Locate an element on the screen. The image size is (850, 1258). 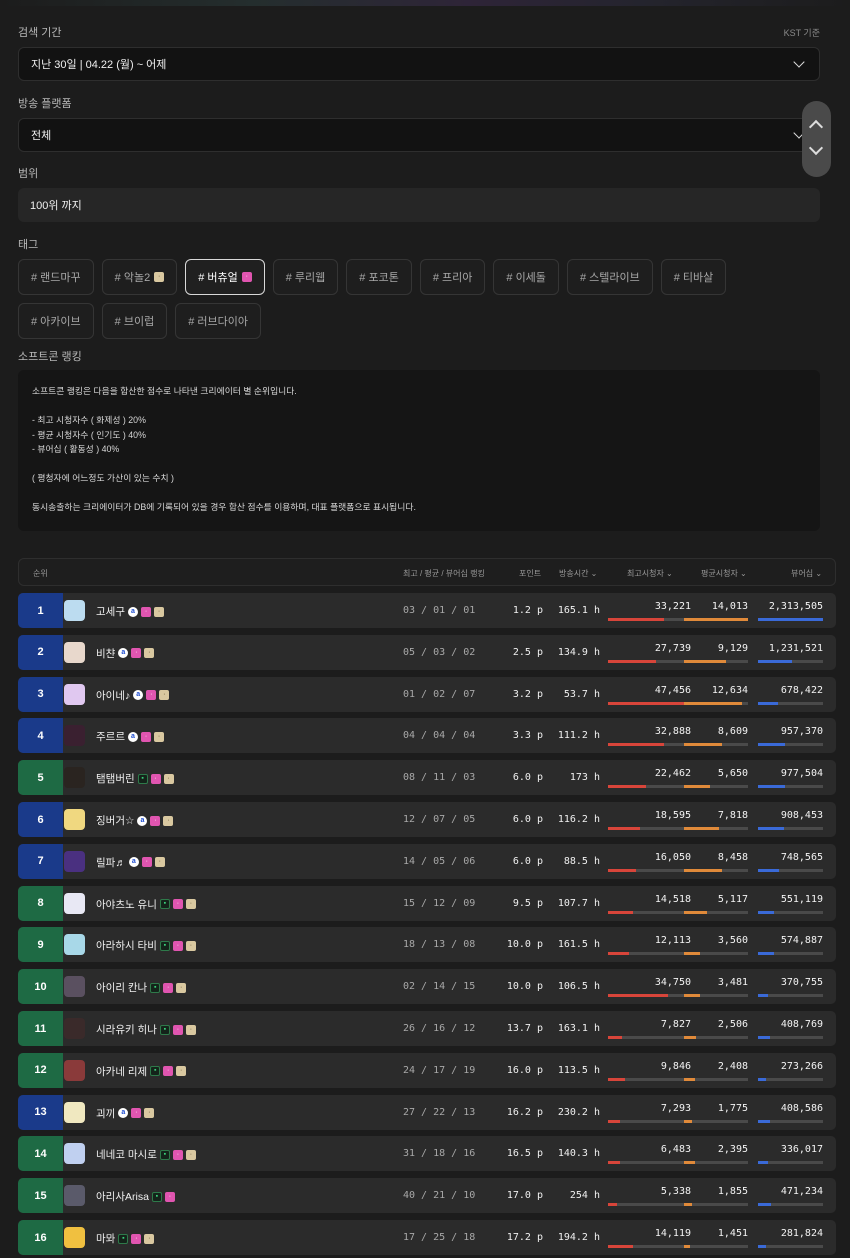
top-gradient-strip is located at coordinates (425, 3).